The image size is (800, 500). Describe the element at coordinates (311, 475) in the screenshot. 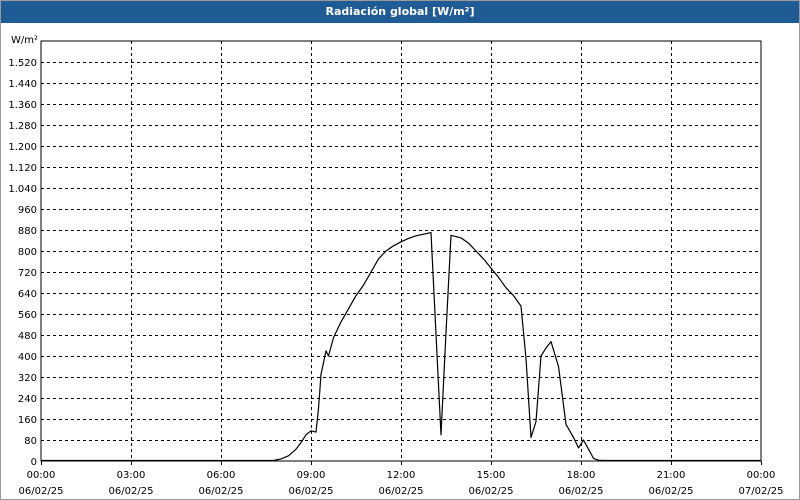

I see `x-tick-time-label: 09:00` at that location.